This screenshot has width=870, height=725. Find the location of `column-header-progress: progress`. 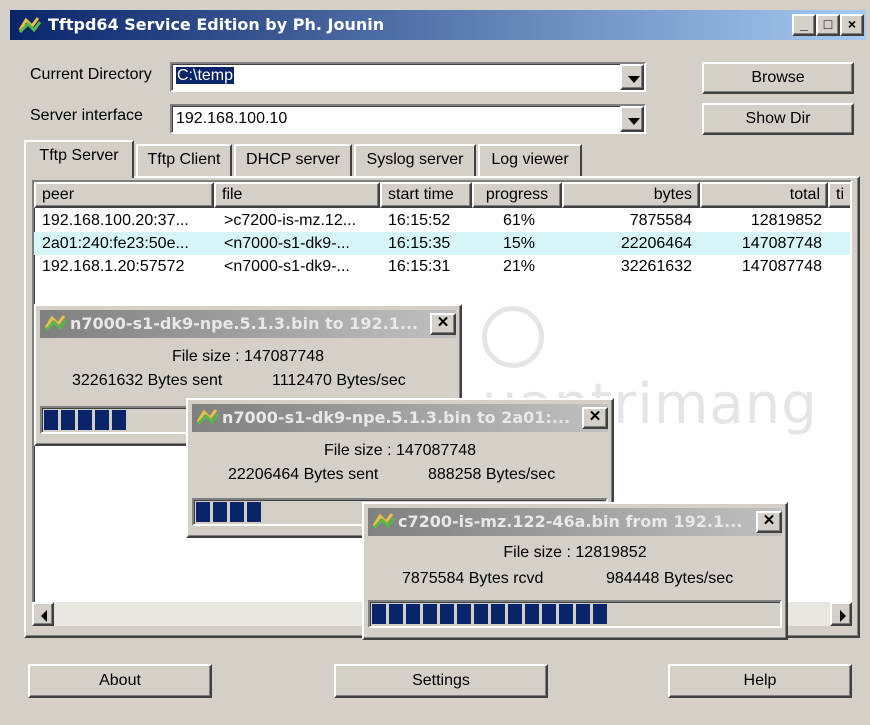

column-header-progress: progress is located at coordinates (517, 195).